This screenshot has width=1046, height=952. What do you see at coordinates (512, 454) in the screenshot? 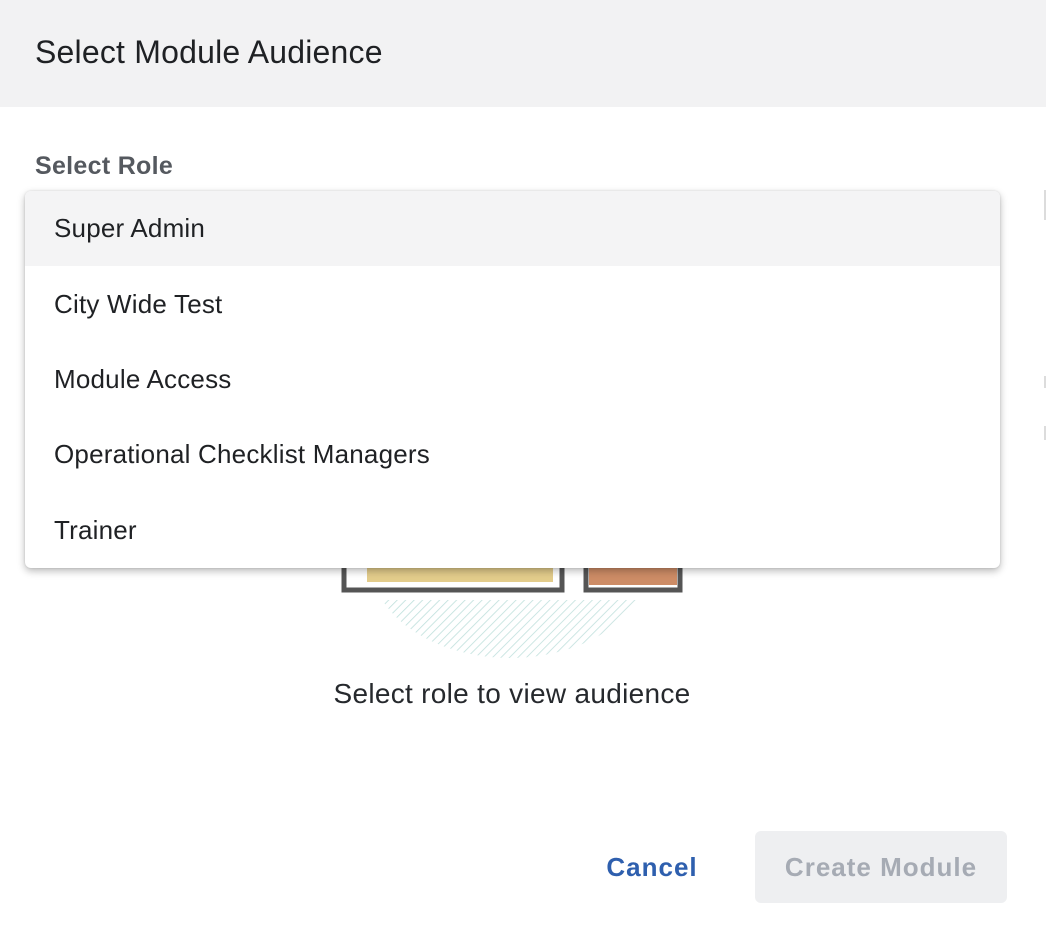
I see `role-option-operational-checklist-managers: Operational Checklist Managers` at bounding box center [512, 454].